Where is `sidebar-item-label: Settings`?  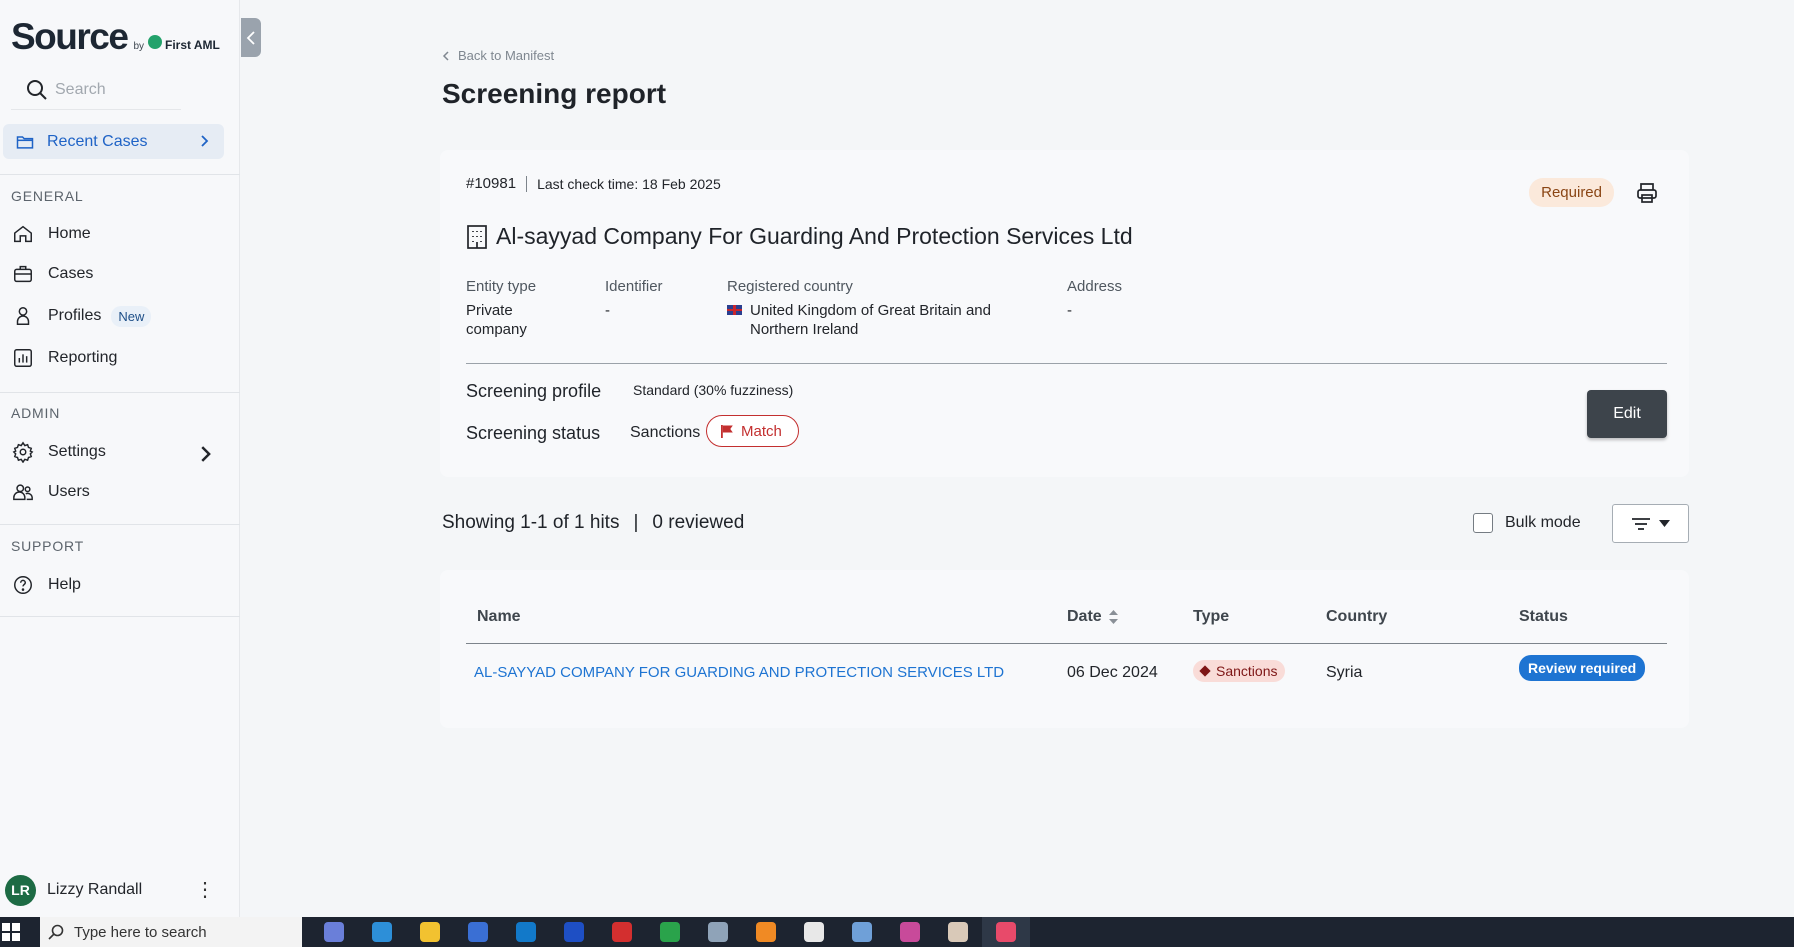
sidebar-item-label: Settings is located at coordinates (77, 451).